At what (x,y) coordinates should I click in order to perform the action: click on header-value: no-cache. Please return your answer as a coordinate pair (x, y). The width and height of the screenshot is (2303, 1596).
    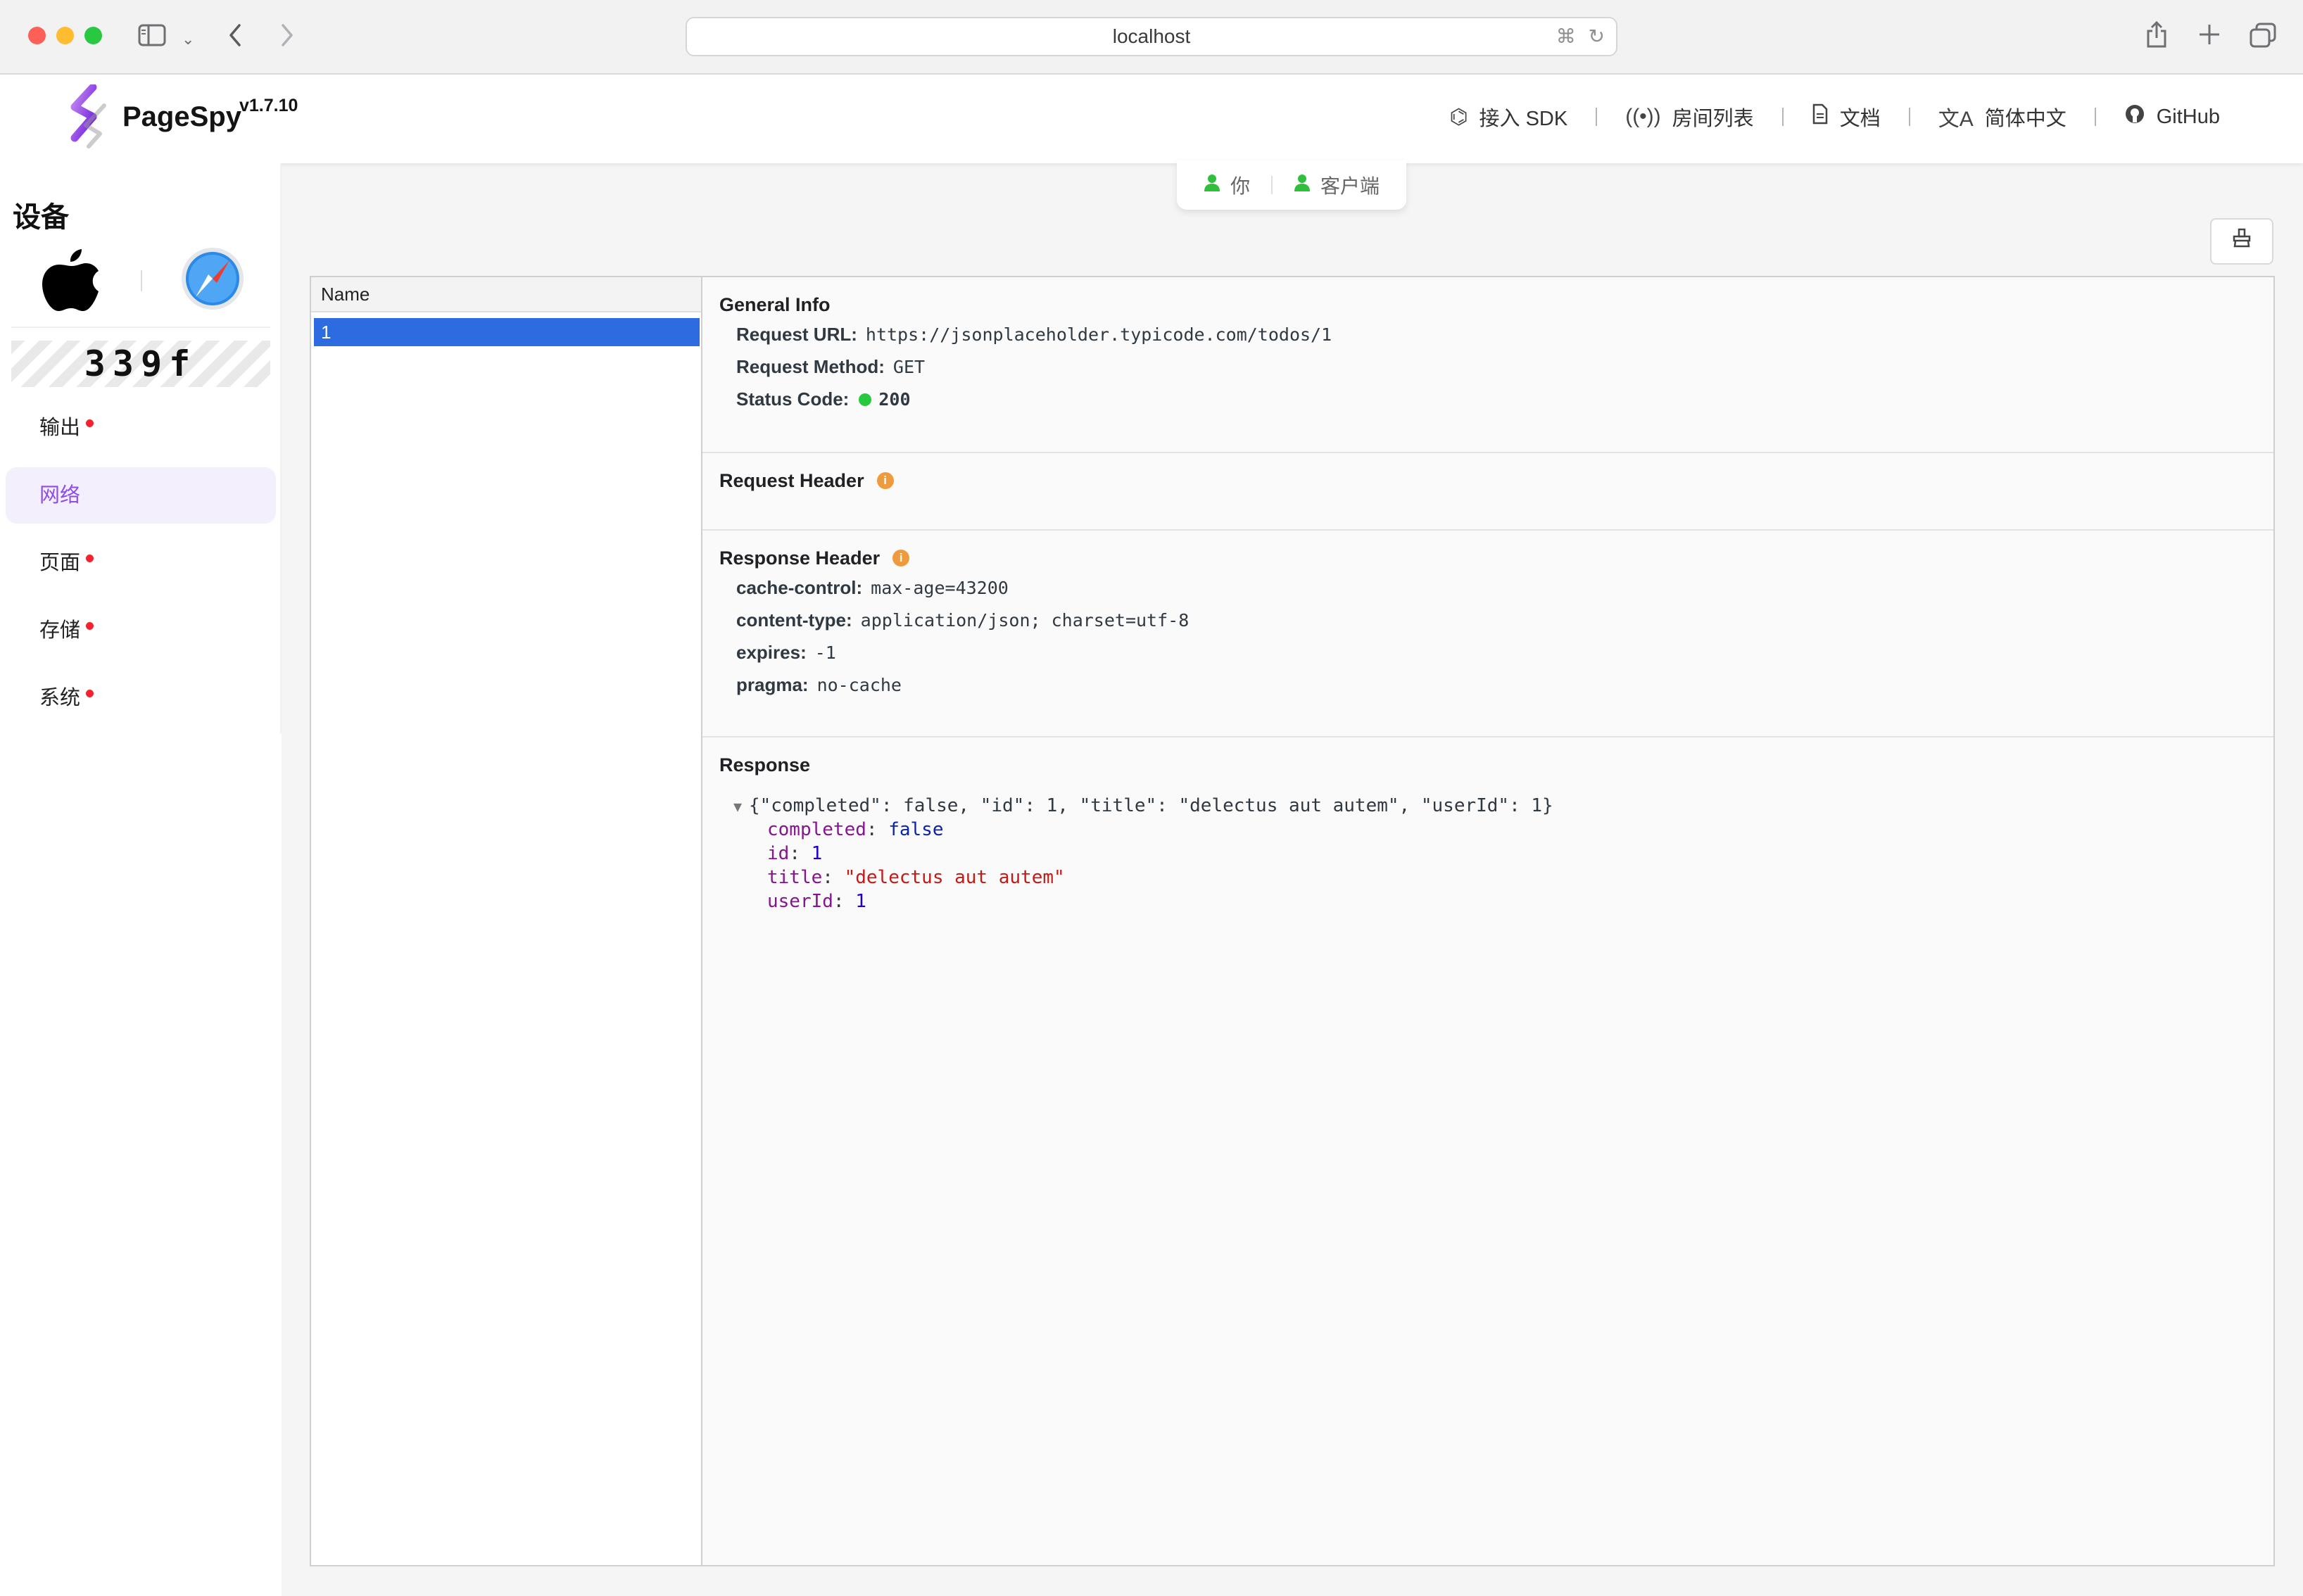
    Looking at the image, I should click on (859, 685).